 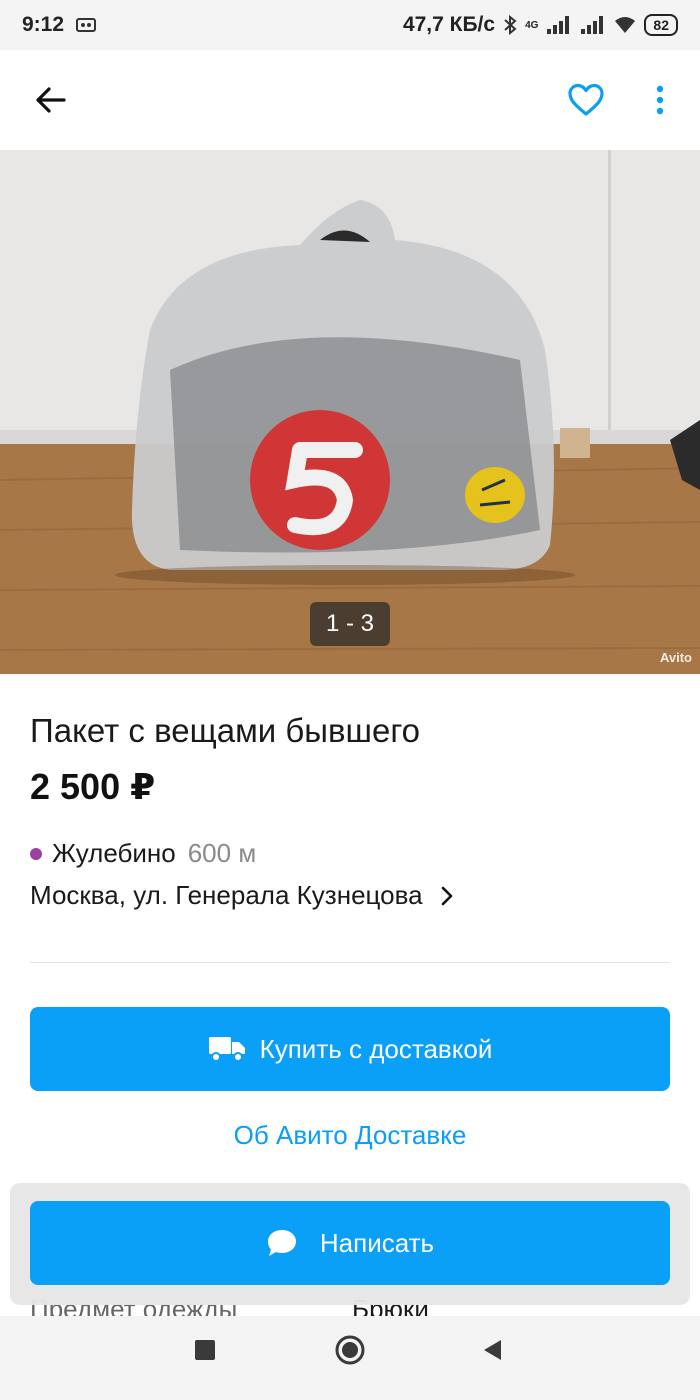 I want to click on bluetooth-icon, so click(x=510, y=25).